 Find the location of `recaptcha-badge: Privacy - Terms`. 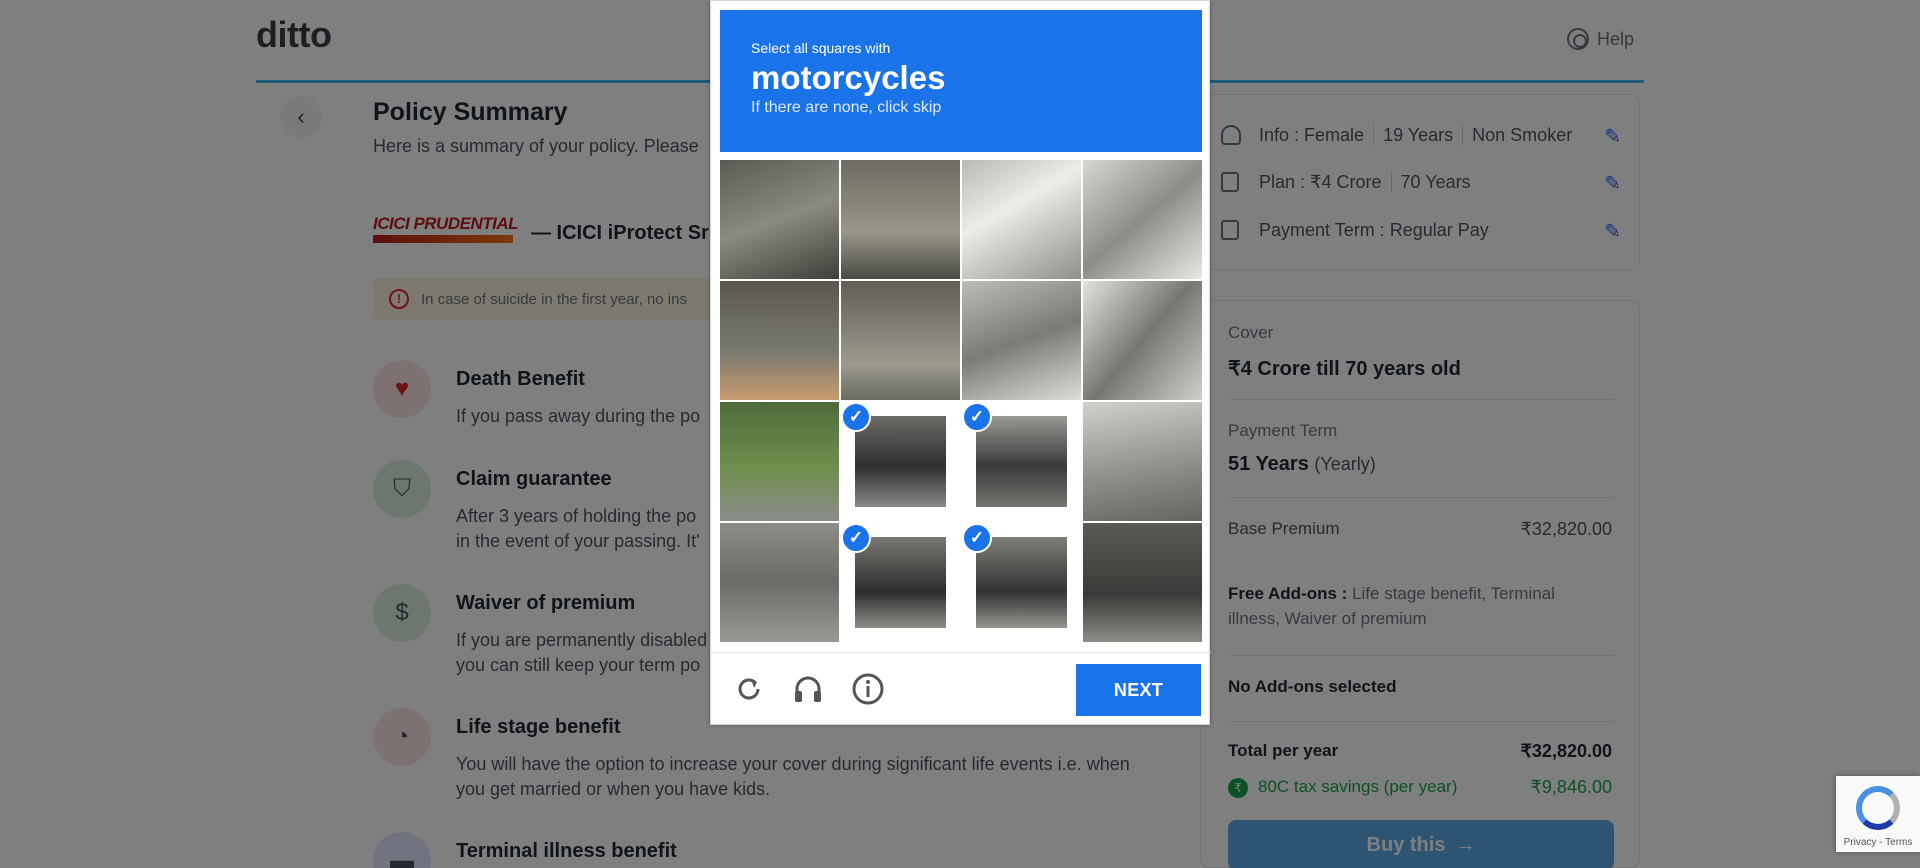

recaptcha-badge: Privacy - Terms is located at coordinates (1878, 814).